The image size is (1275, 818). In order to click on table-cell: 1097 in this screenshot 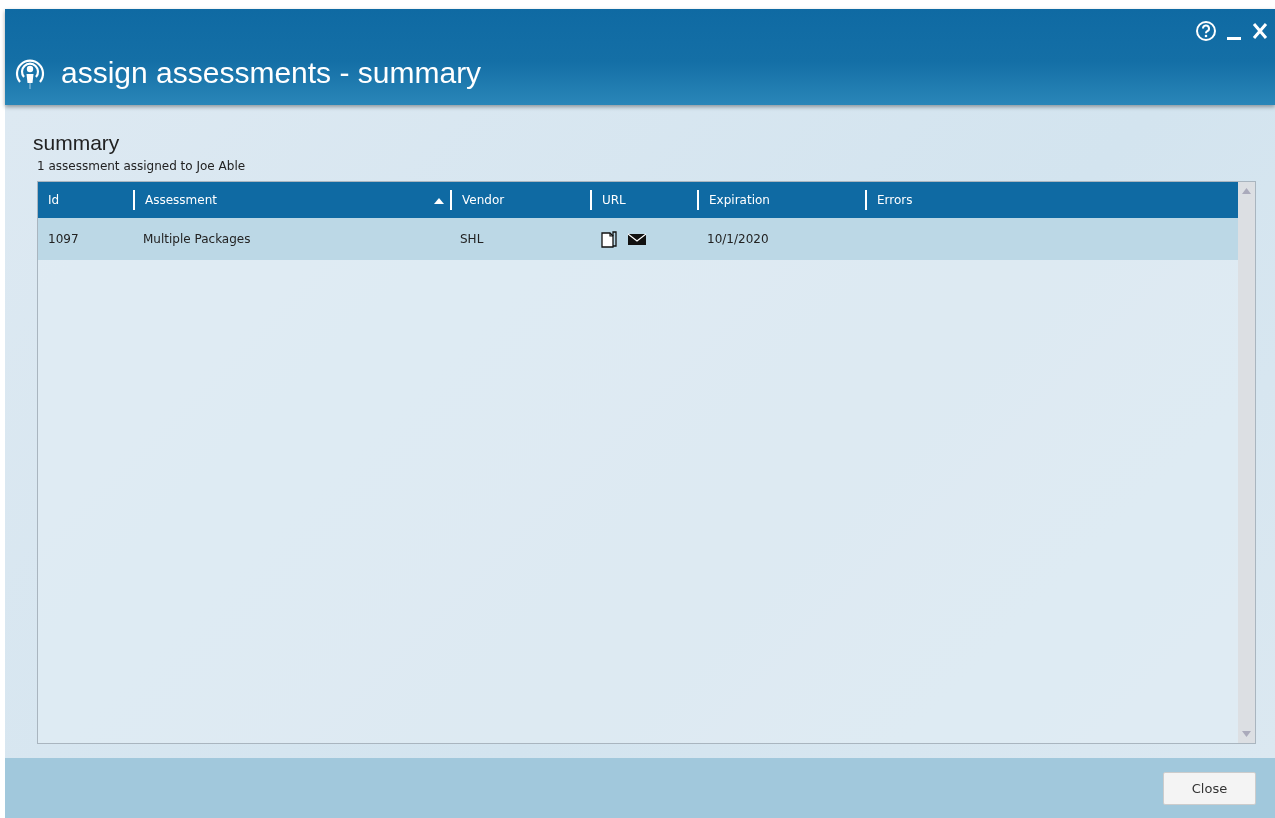, I will do `click(63, 239)`.